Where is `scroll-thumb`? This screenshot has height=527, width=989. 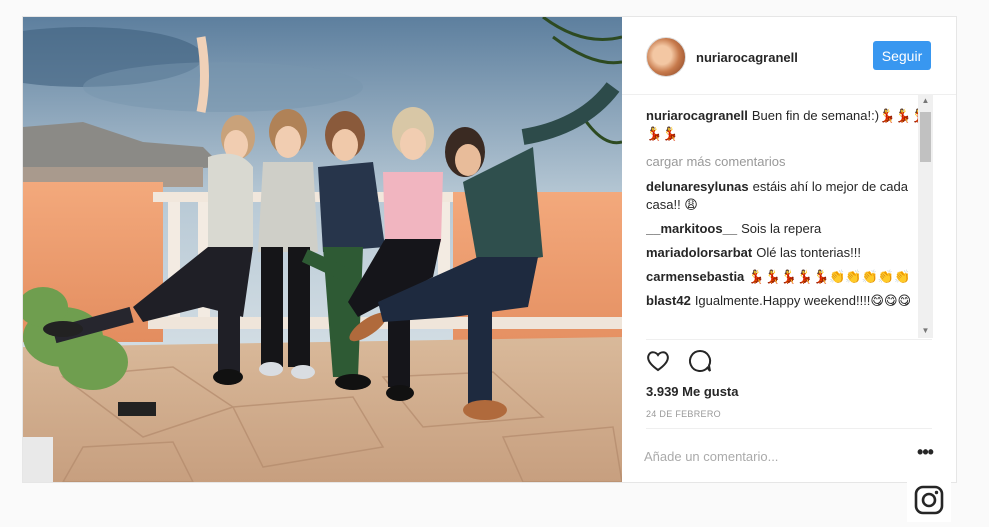
scroll-thumb is located at coordinates (925, 137).